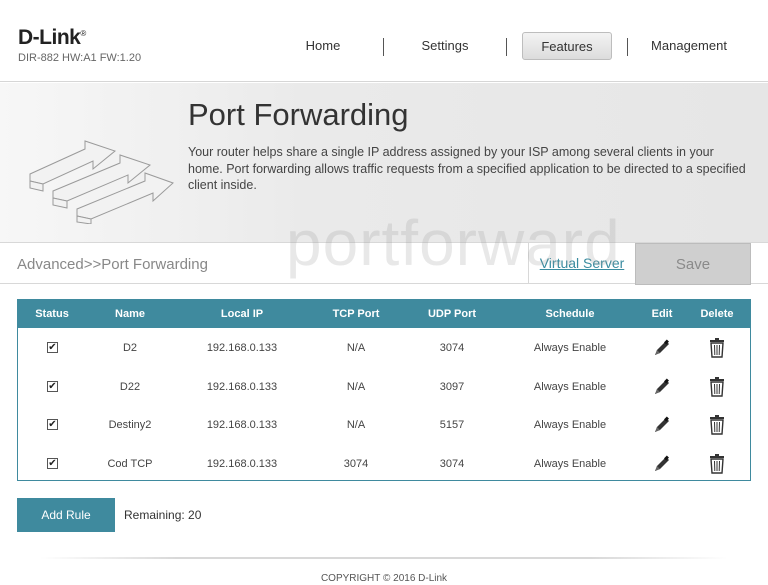 The width and height of the screenshot is (768, 585). I want to click on dlink-logo: D-Link®, so click(52, 37).